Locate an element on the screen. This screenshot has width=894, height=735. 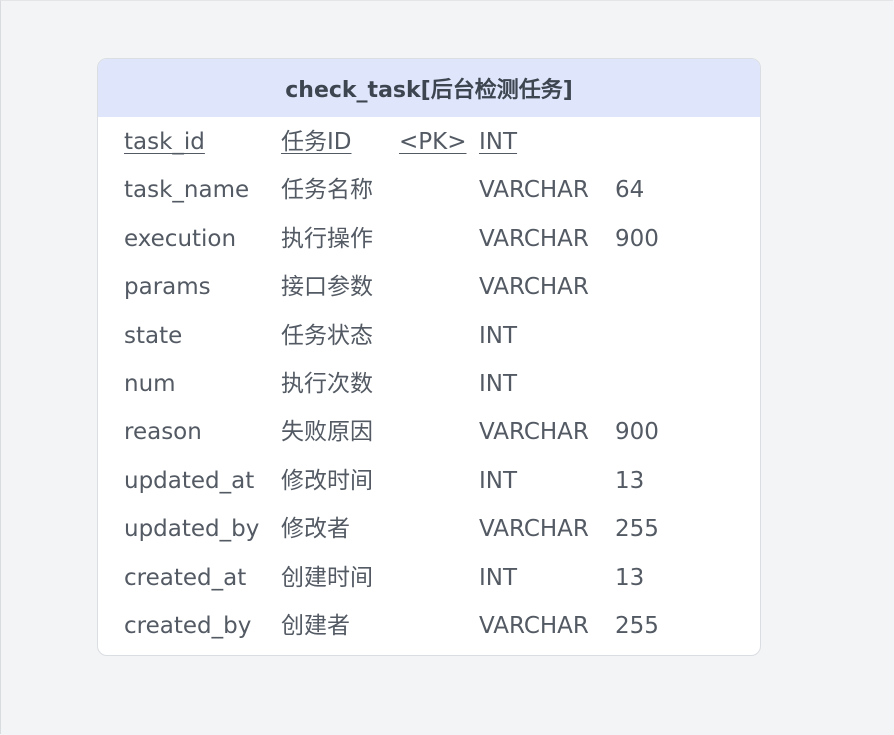
column-comment: 创建时间 is located at coordinates (327, 577).